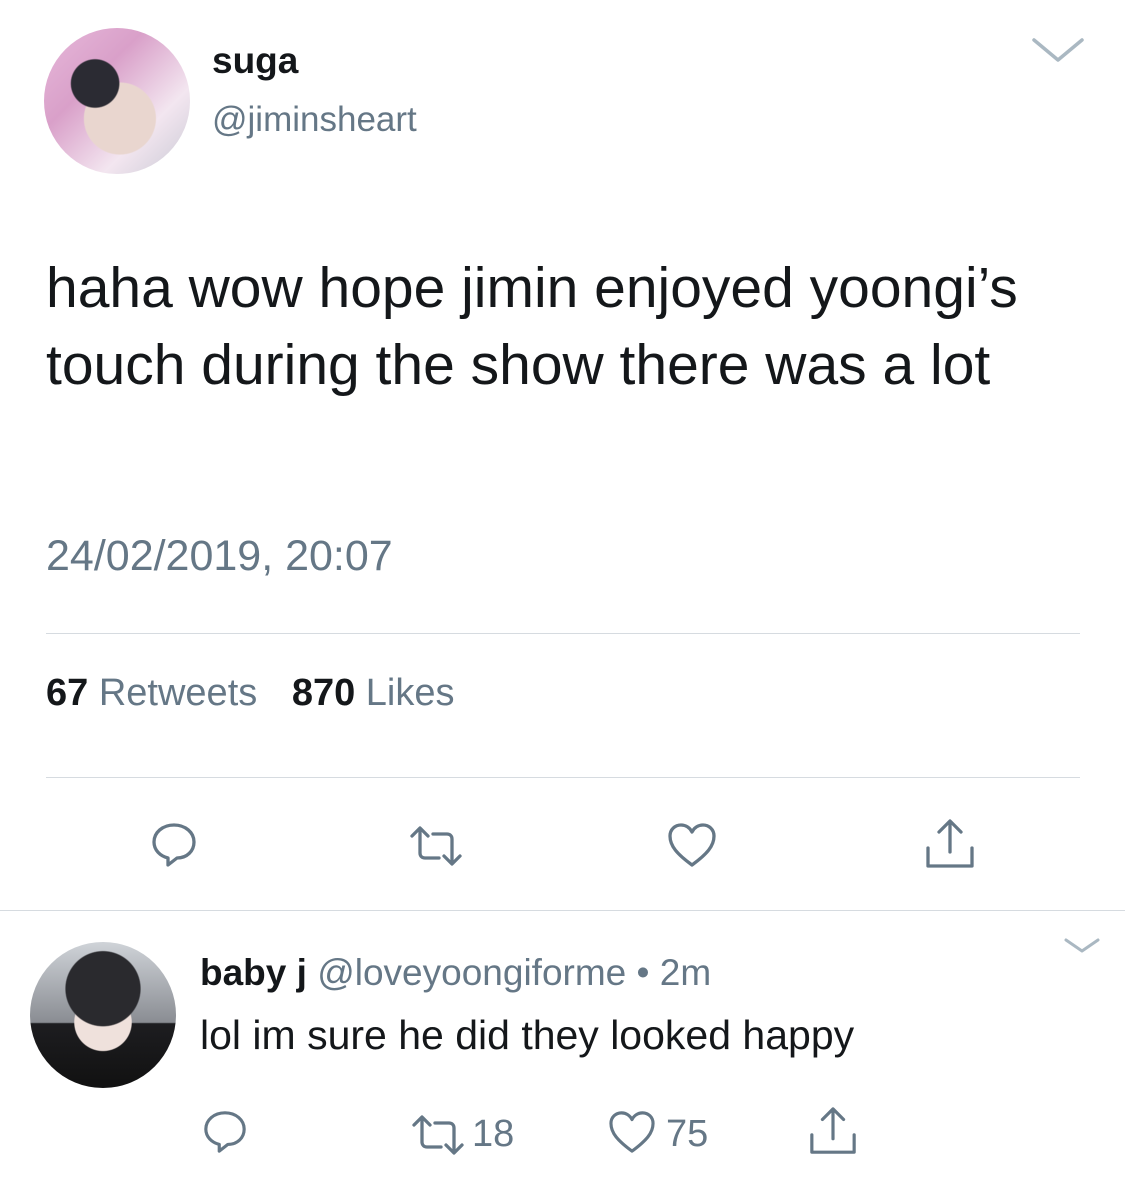 This screenshot has height=1180, width=1125. Describe the element at coordinates (493, 1134) in the screenshot. I see `reply-retweet-count: 18` at that location.